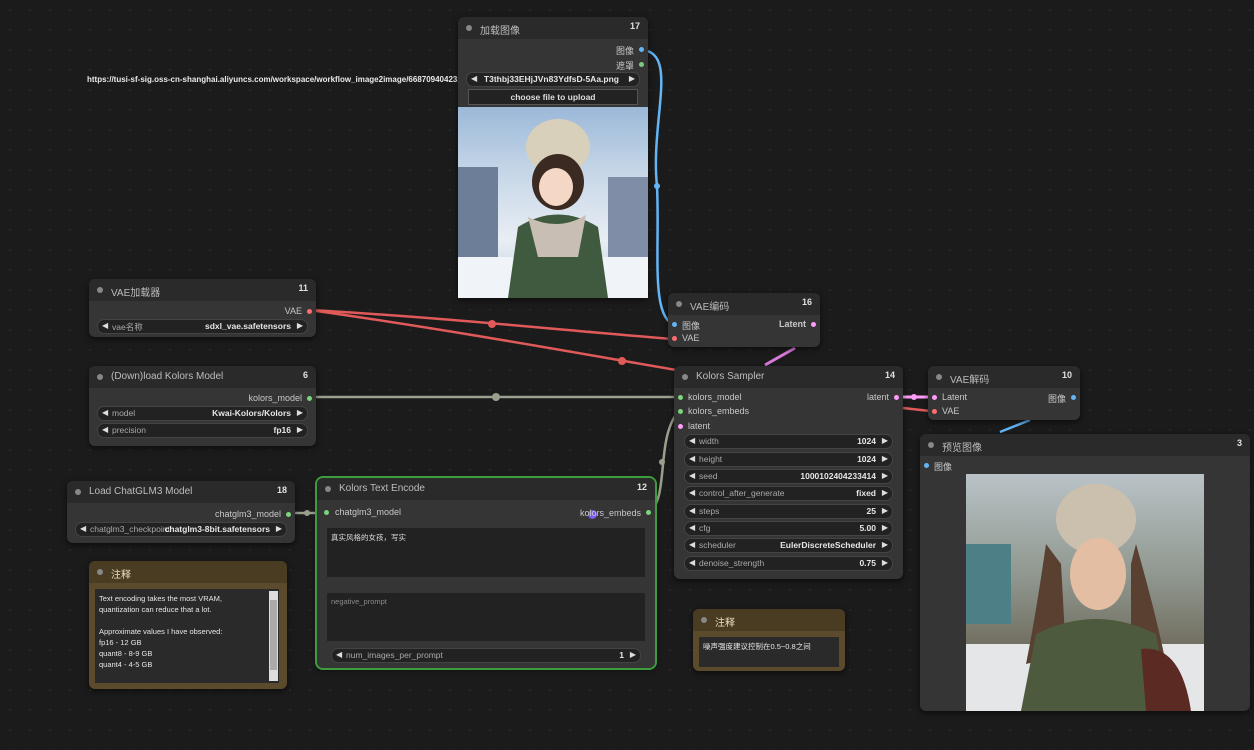 The height and width of the screenshot is (750, 1254). I want to click on num-images-widget: ◀ num_images_per_prompt 1 ▶, so click(486, 655).